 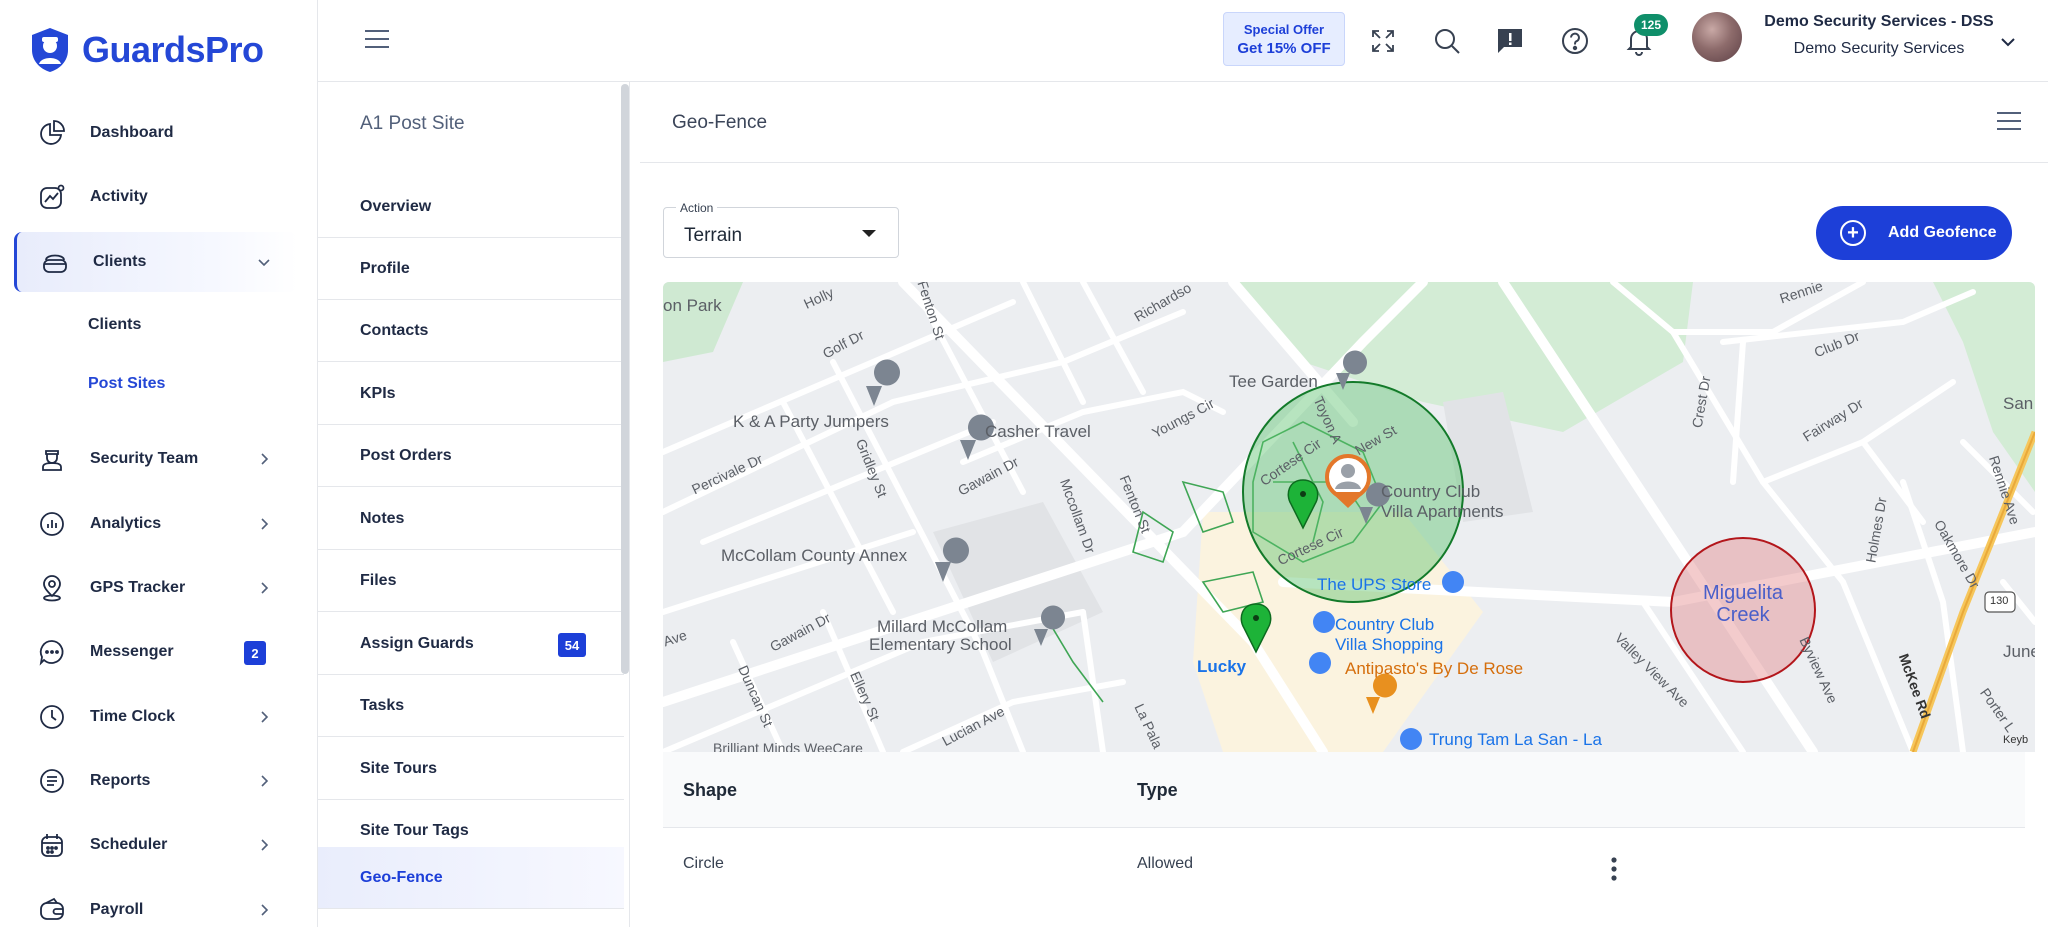 I want to click on map-label: Country Club, so click(x=1385, y=624).